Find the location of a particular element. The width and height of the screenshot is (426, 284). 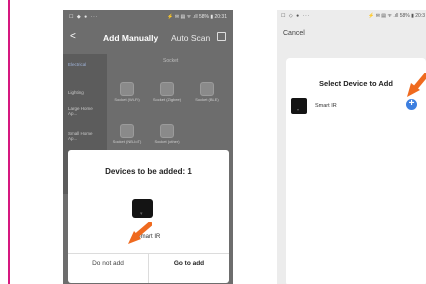

device-item: Socket (other) is located at coordinates (167, 134).